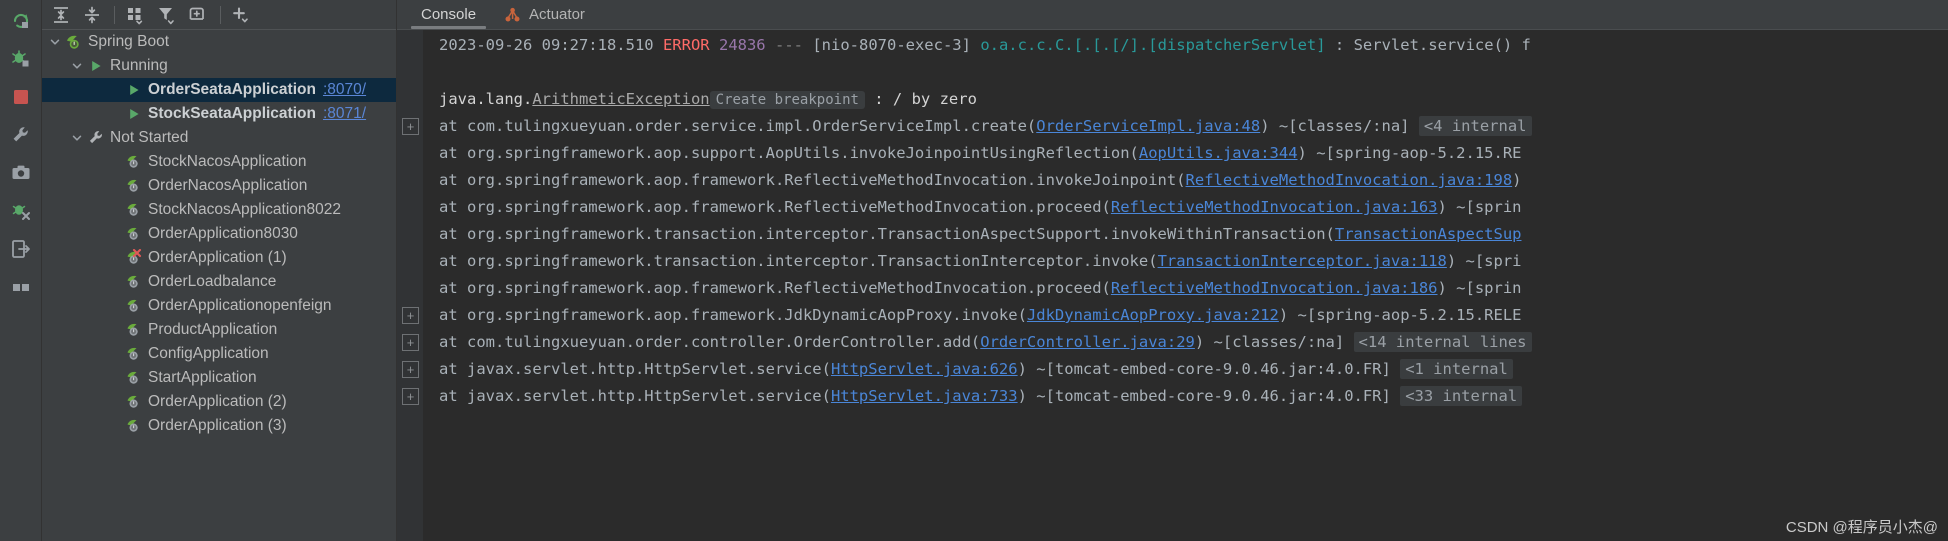 The height and width of the screenshot is (541, 1948). What do you see at coordinates (486, 99) in the screenshot?
I see `log-text: java.lang.` at bounding box center [486, 99].